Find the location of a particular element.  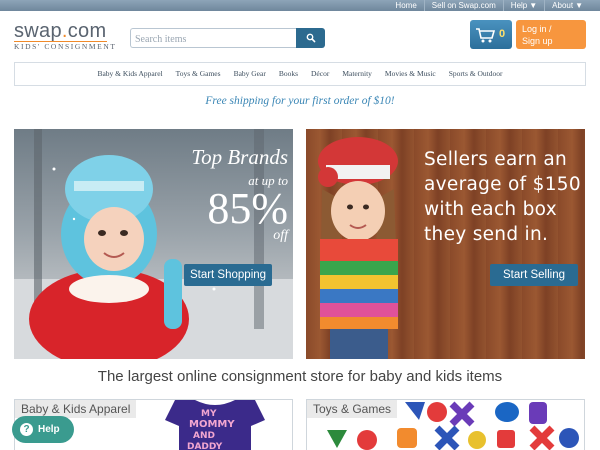

search-button is located at coordinates (310, 38).